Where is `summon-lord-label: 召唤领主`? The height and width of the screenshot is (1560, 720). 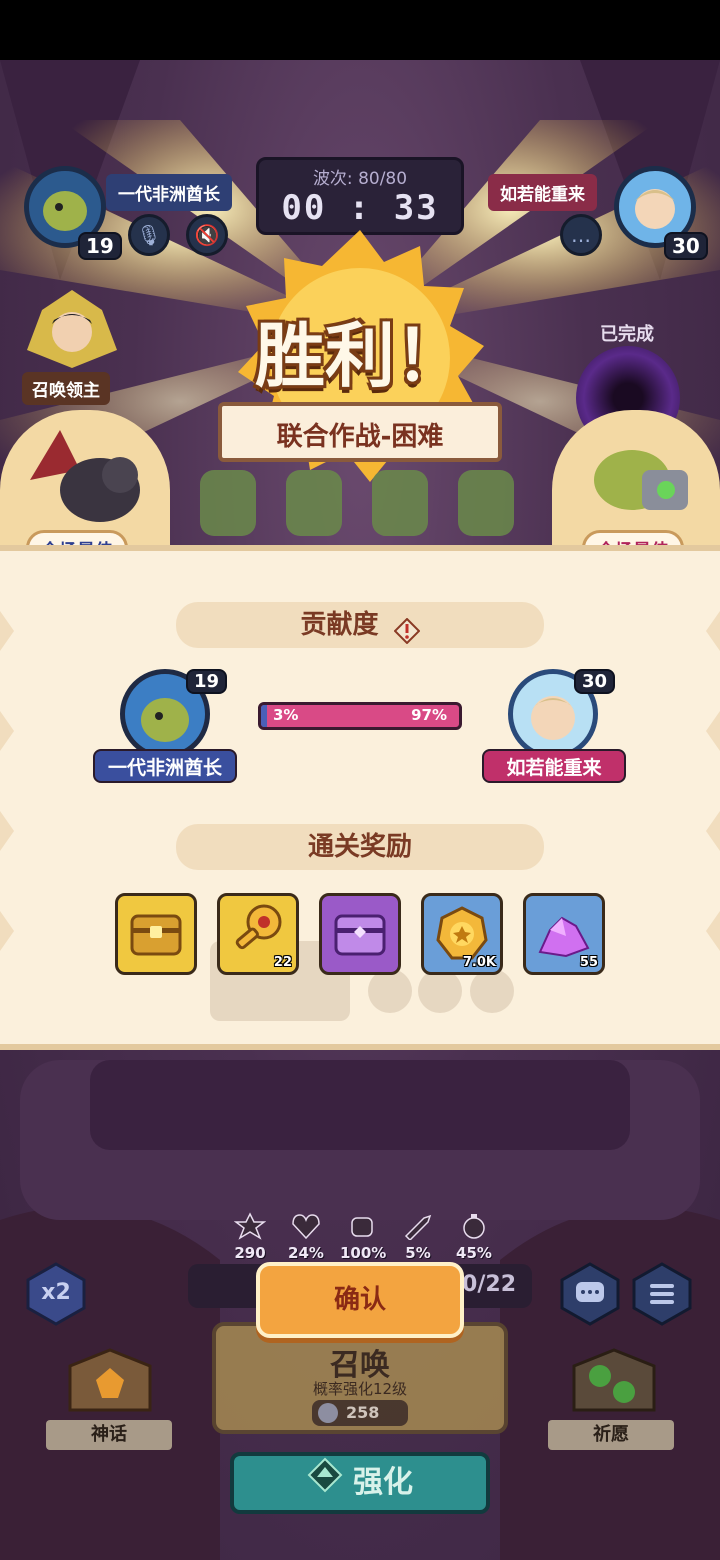 summon-lord-label: 召唤领主 is located at coordinates (66, 388).